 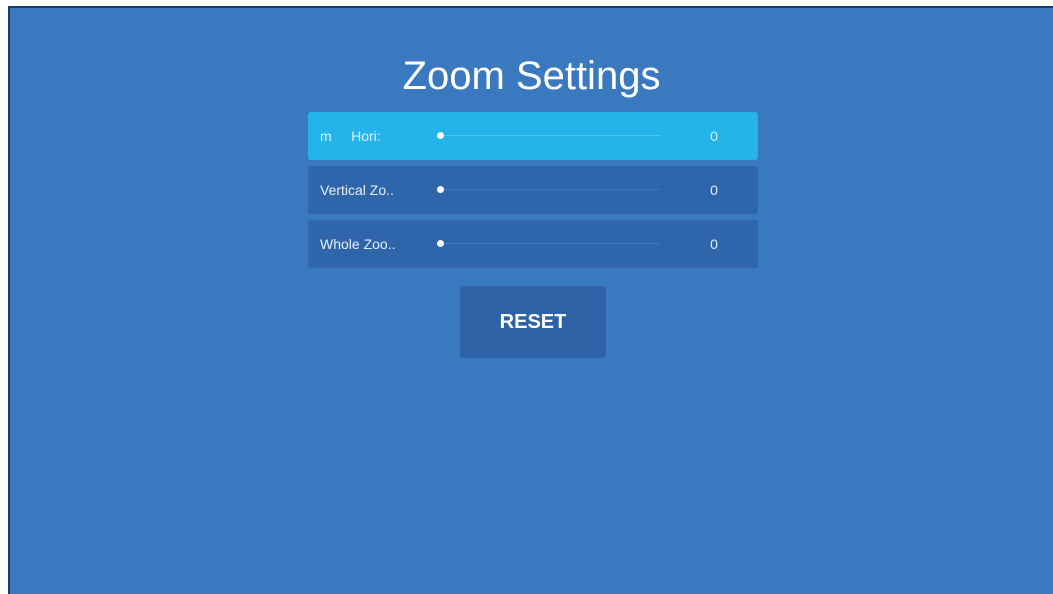 I want to click on horizontal-zoom-label: m Hori:, so click(x=350, y=136).